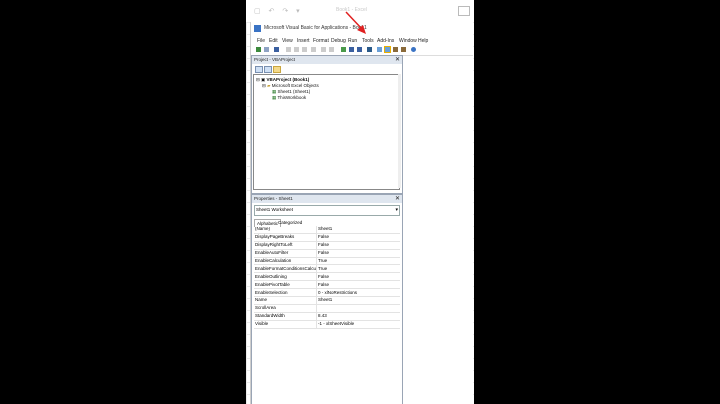 This screenshot has width=720, height=404. What do you see at coordinates (321, 41) in the screenshot?
I see `menu-format: Format` at bounding box center [321, 41].